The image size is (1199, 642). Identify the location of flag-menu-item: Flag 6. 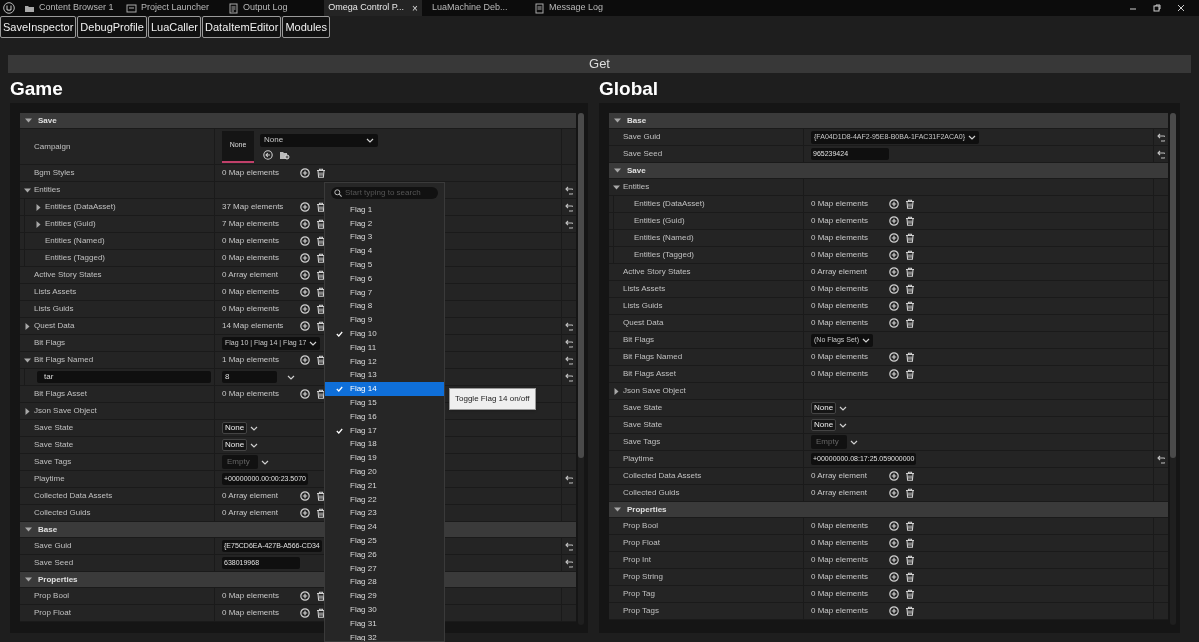
(384, 279).